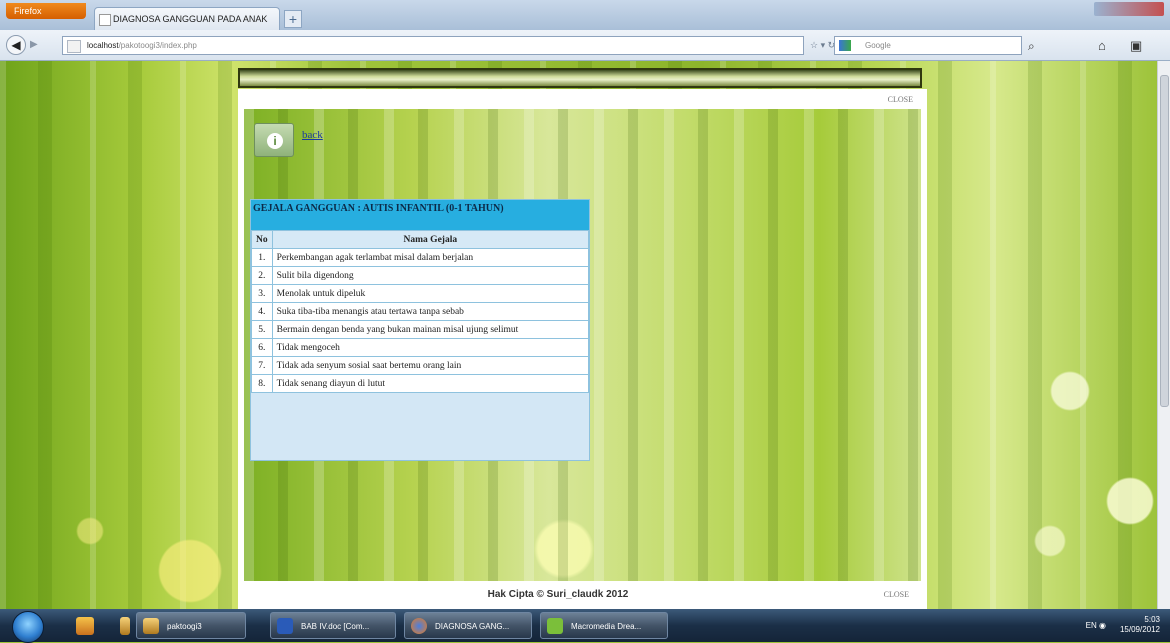  What do you see at coordinates (928, 45) in the screenshot?
I see `search-input: Google` at bounding box center [928, 45].